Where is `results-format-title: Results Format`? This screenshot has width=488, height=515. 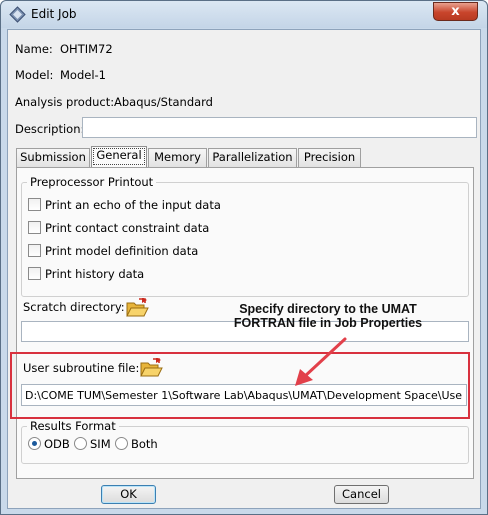
results-format-title: Results Format is located at coordinates (73, 426).